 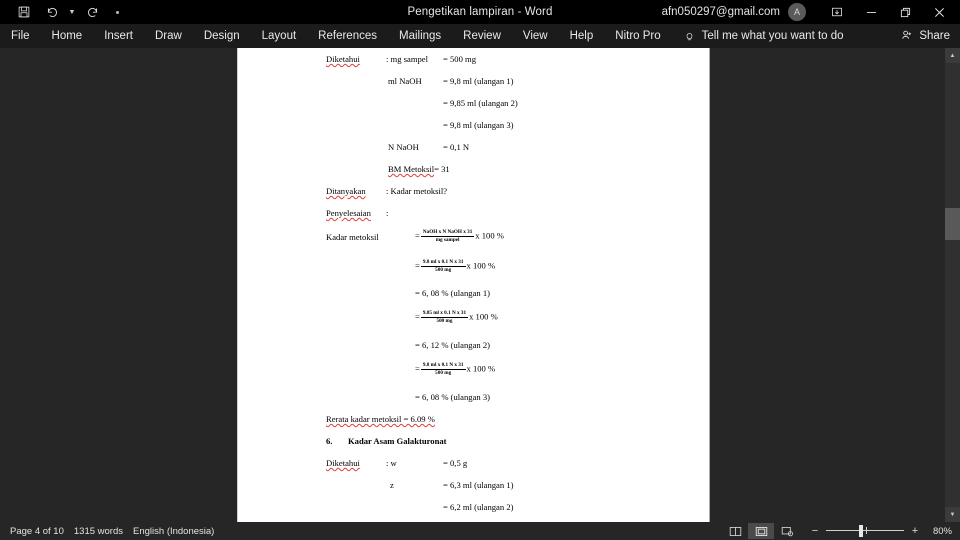 I want to click on undo-dropdown-icon: ▼, so click(x=72, y=12).